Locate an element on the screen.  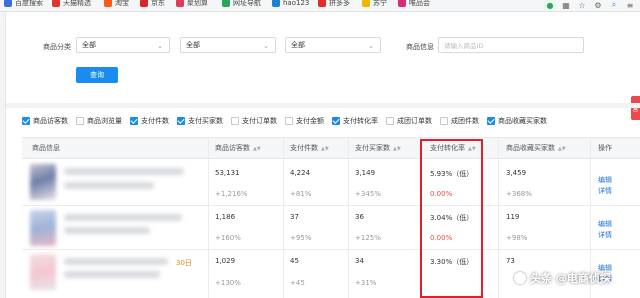
col-product-info: 商品信息 is located at coordinates (46, 148).